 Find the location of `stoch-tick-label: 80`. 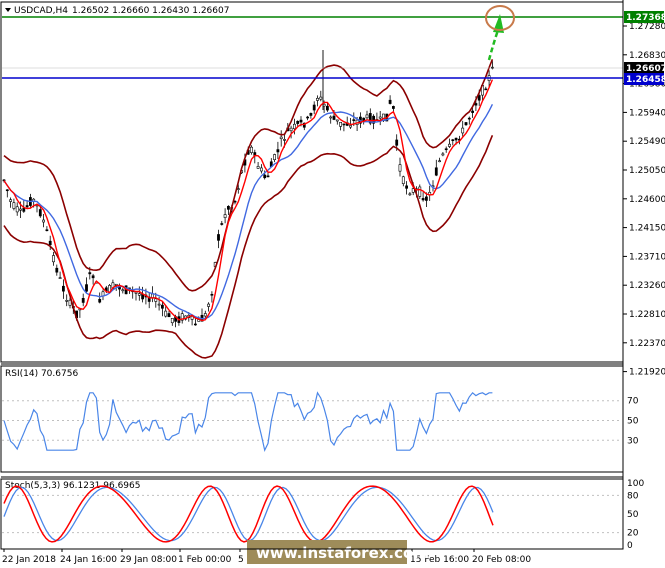

stoch-tick-label: 80 is located at coordinates (633, 496).